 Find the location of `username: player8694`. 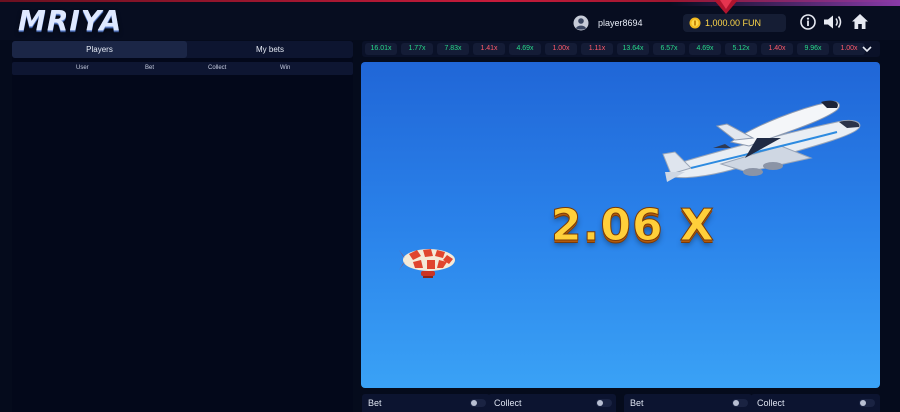

username: player8694 is located at coordinates (620, 23).